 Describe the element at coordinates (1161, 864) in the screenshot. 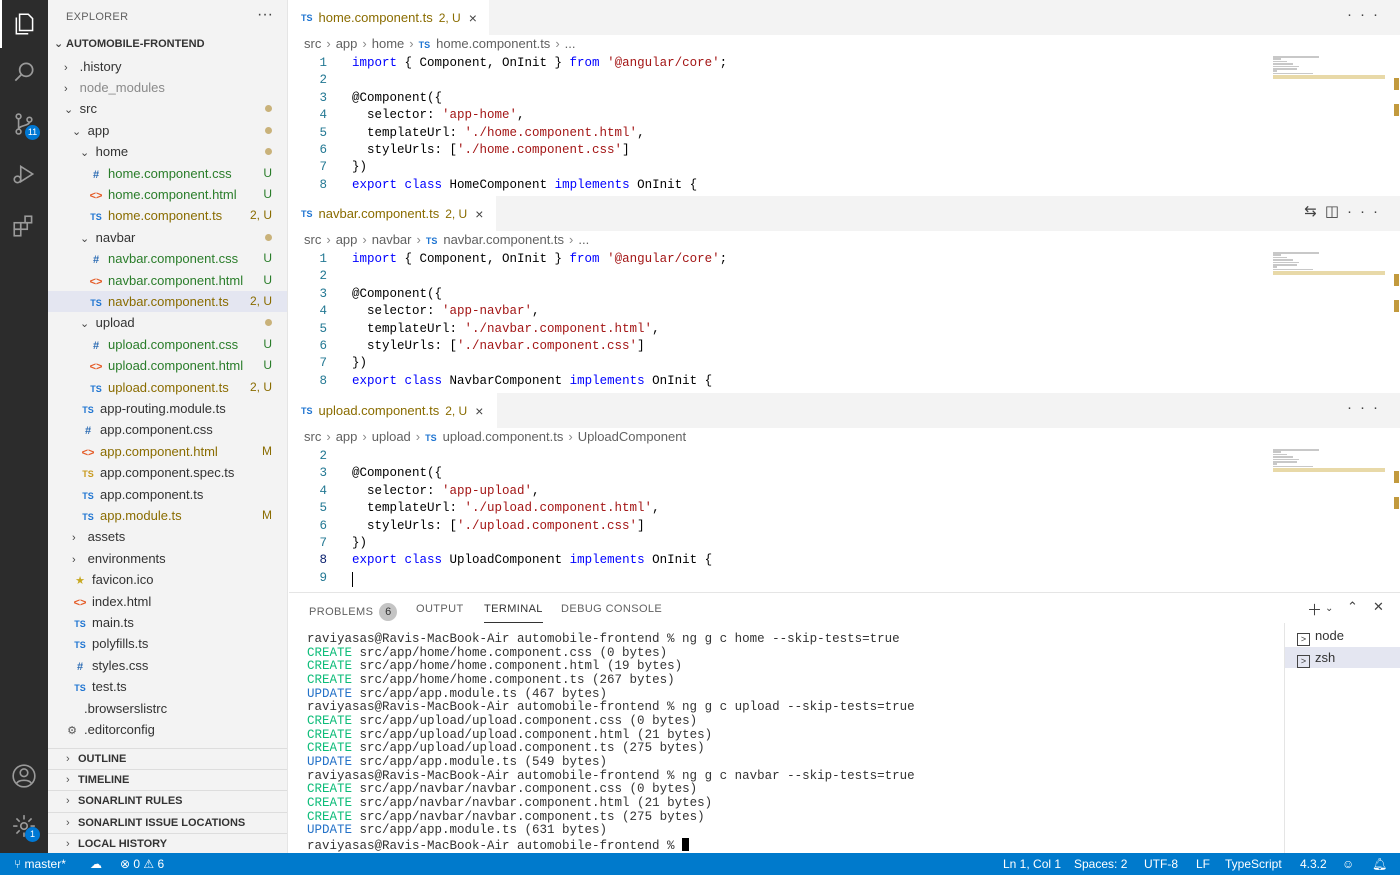

I see `encoding: UTF-8` at that location.